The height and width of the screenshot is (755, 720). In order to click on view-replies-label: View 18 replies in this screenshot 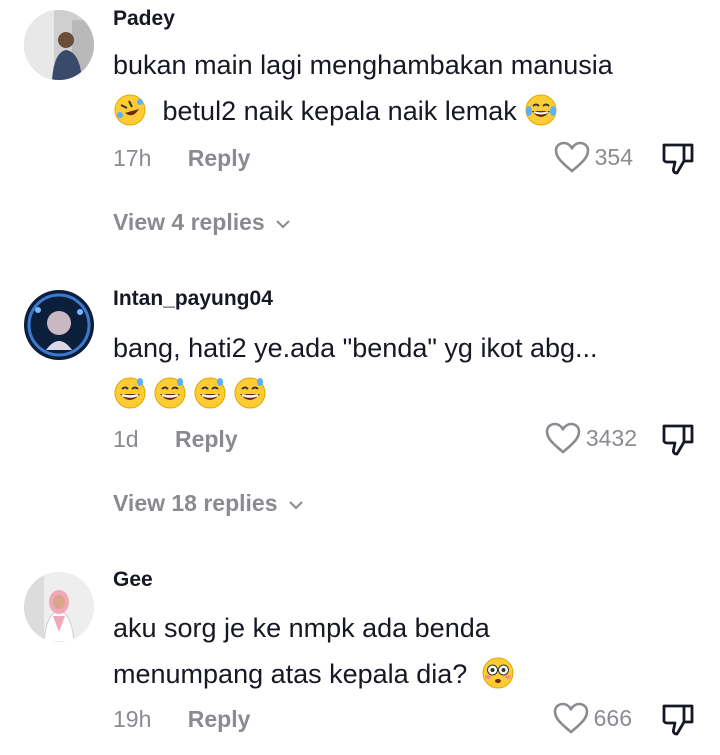, I will do `click(195, 503)`.